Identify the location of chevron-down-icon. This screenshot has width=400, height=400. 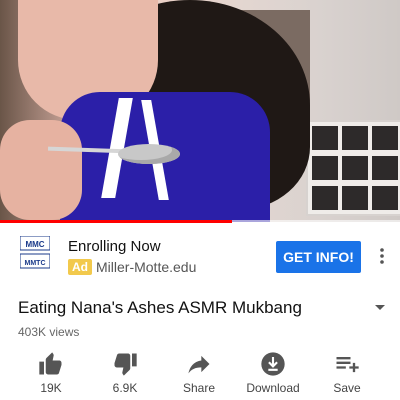
(380, 308).